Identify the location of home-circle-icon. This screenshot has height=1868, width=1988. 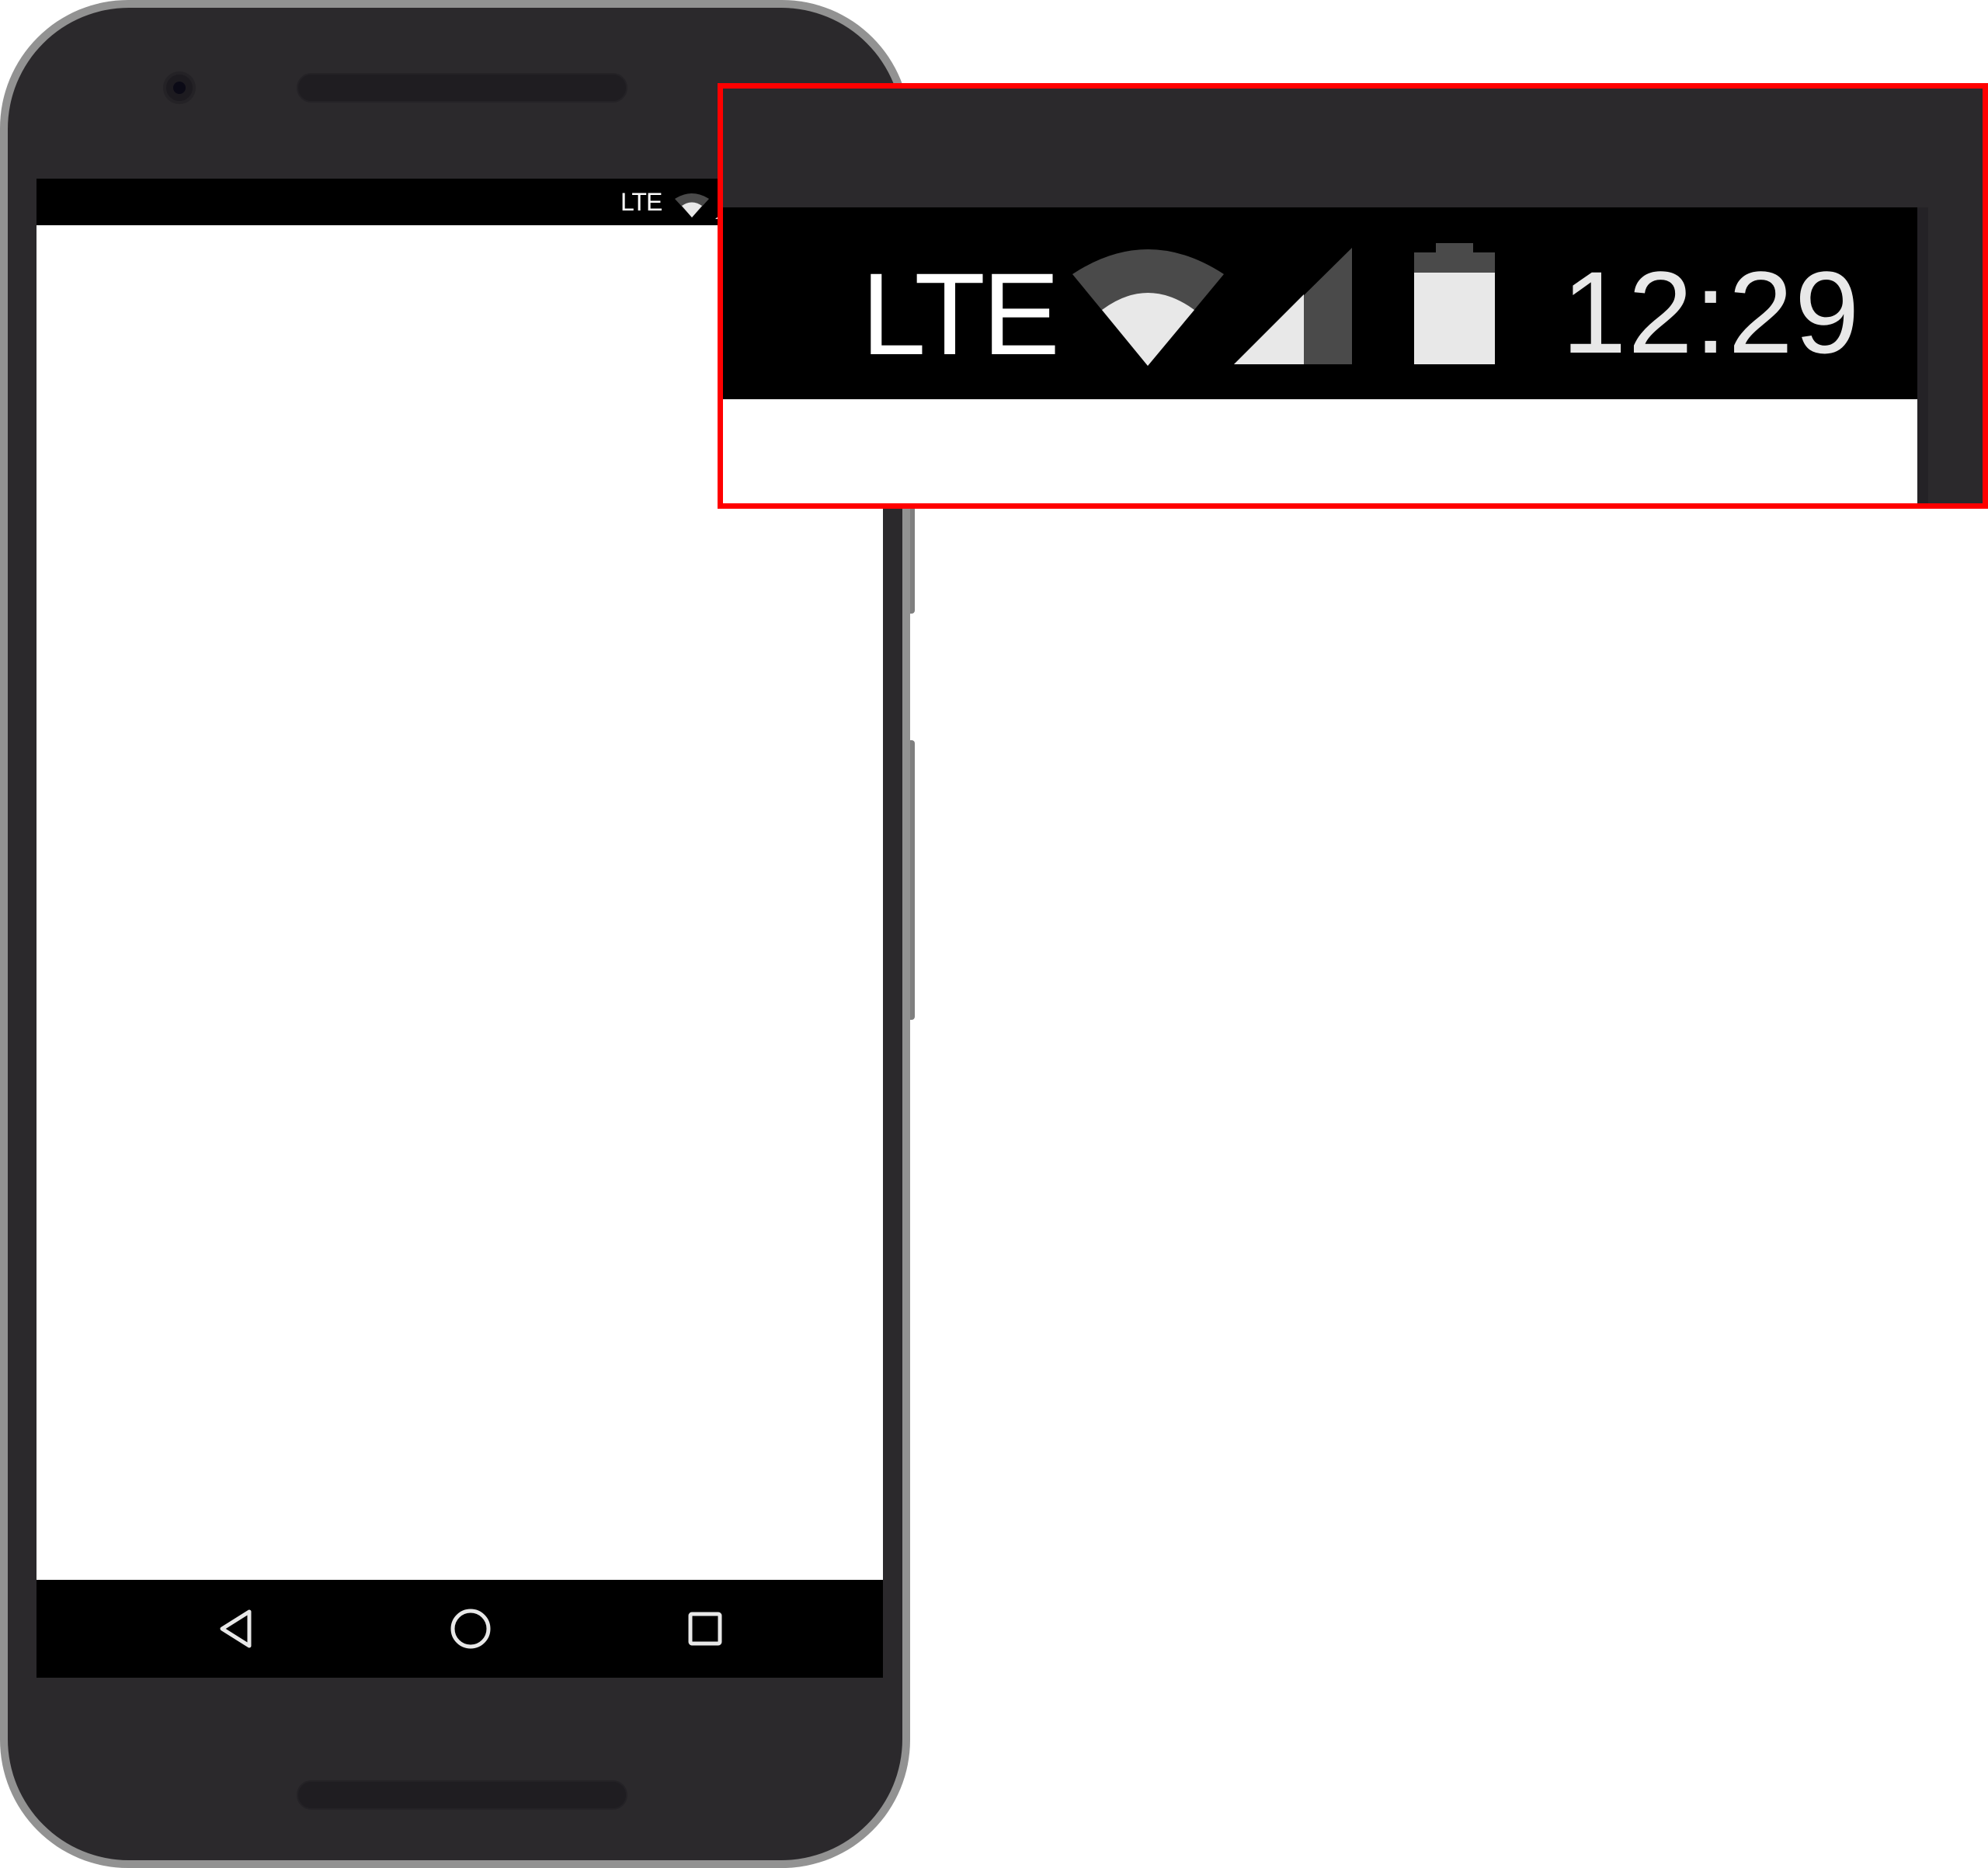
(471, 1629).